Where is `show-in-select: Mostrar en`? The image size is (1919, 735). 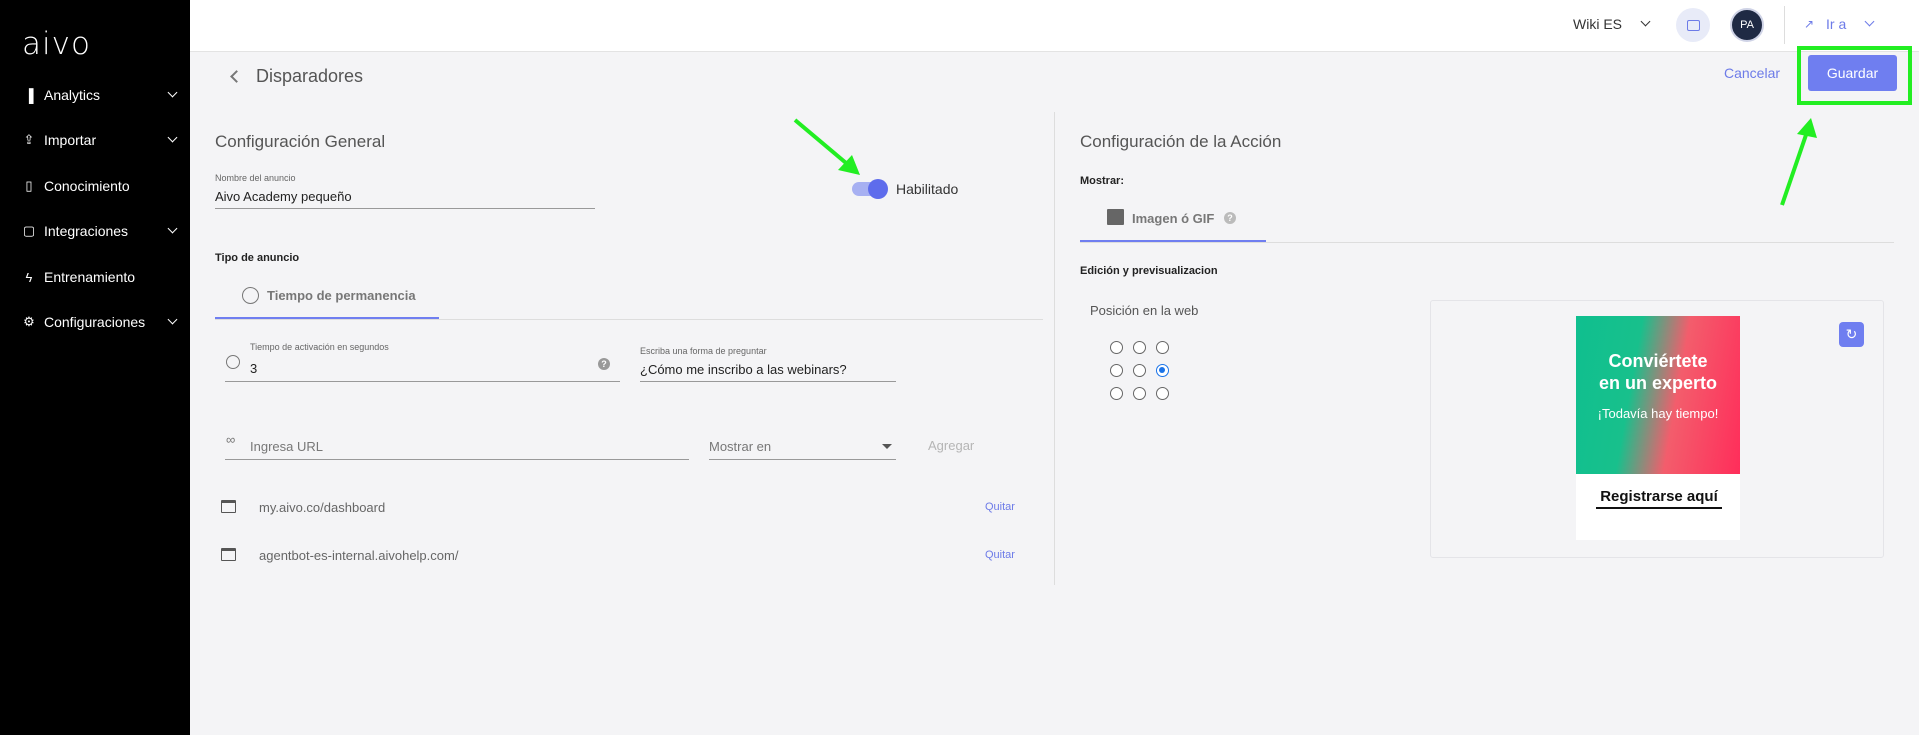
show-in-select: Mostrar en is located at coordinates (740, 446).